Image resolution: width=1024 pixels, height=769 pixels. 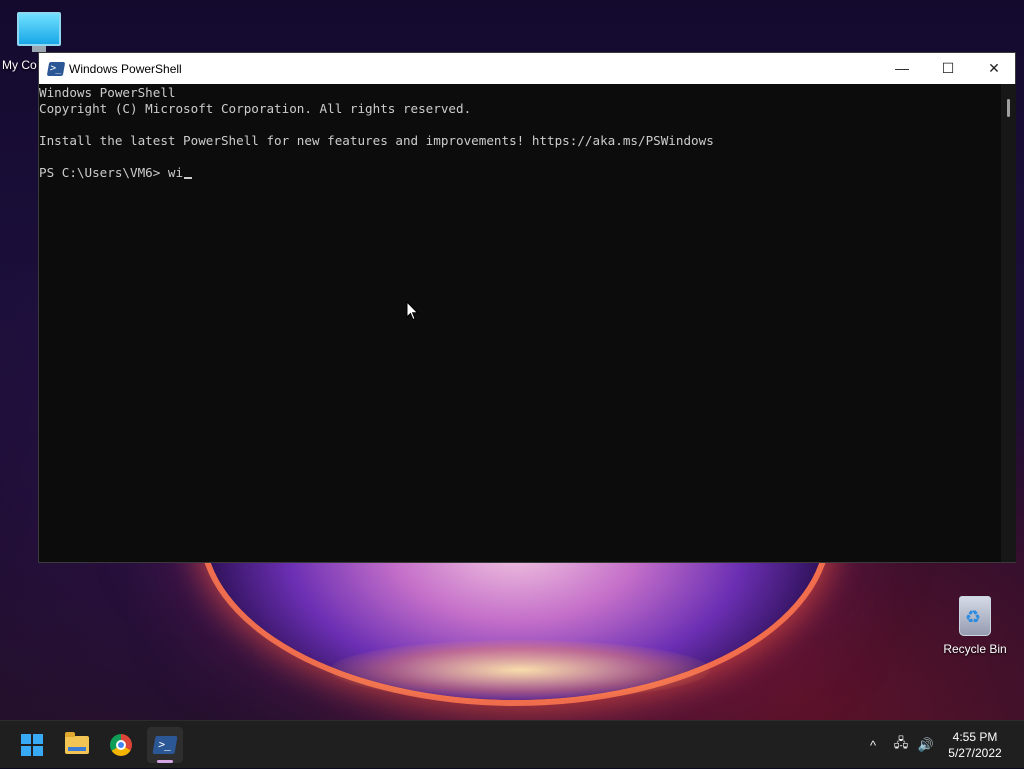 I want to click on show-hidden-icons-button: ^, so click(x=873, y=745).